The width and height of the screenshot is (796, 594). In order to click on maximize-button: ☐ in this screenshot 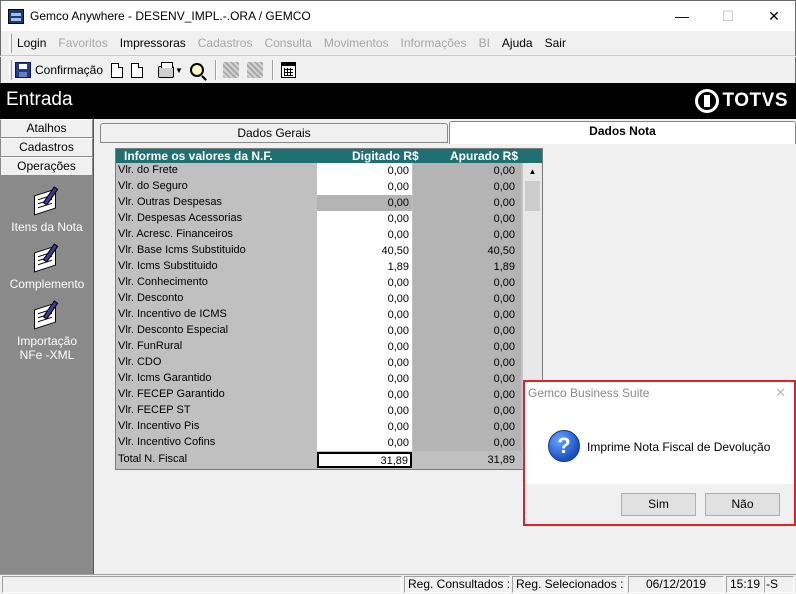, I will do `click(728, 16)`.